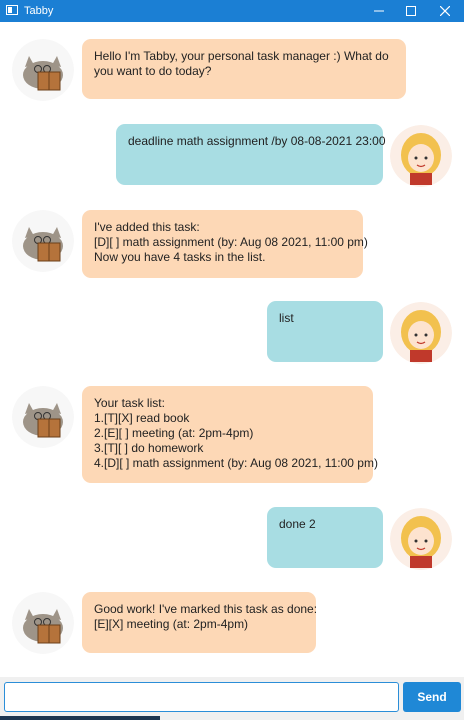 Image resolution: width=464 pixels, height=720 pixels. Describe the element at coordinates (432, 697) in the screenshot. I see `send-button: Send` at that location.